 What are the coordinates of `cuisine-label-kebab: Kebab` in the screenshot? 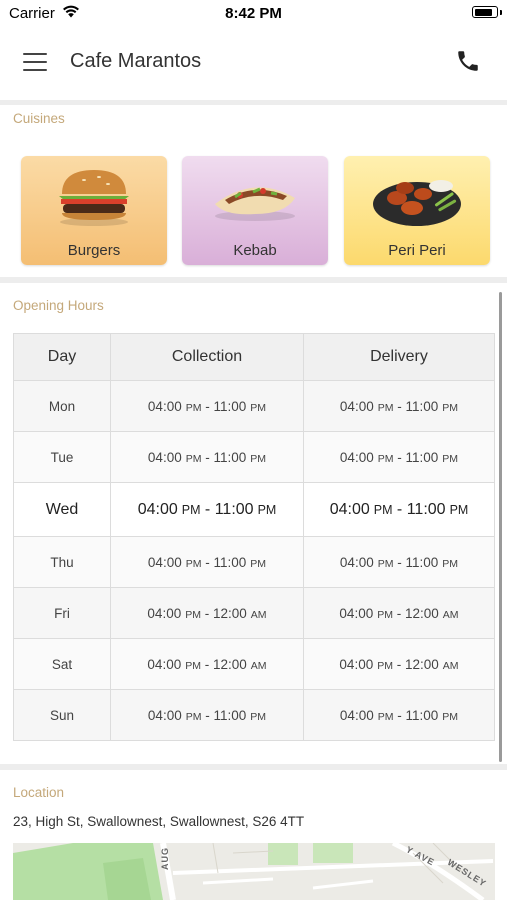 It's located at (255, 250).